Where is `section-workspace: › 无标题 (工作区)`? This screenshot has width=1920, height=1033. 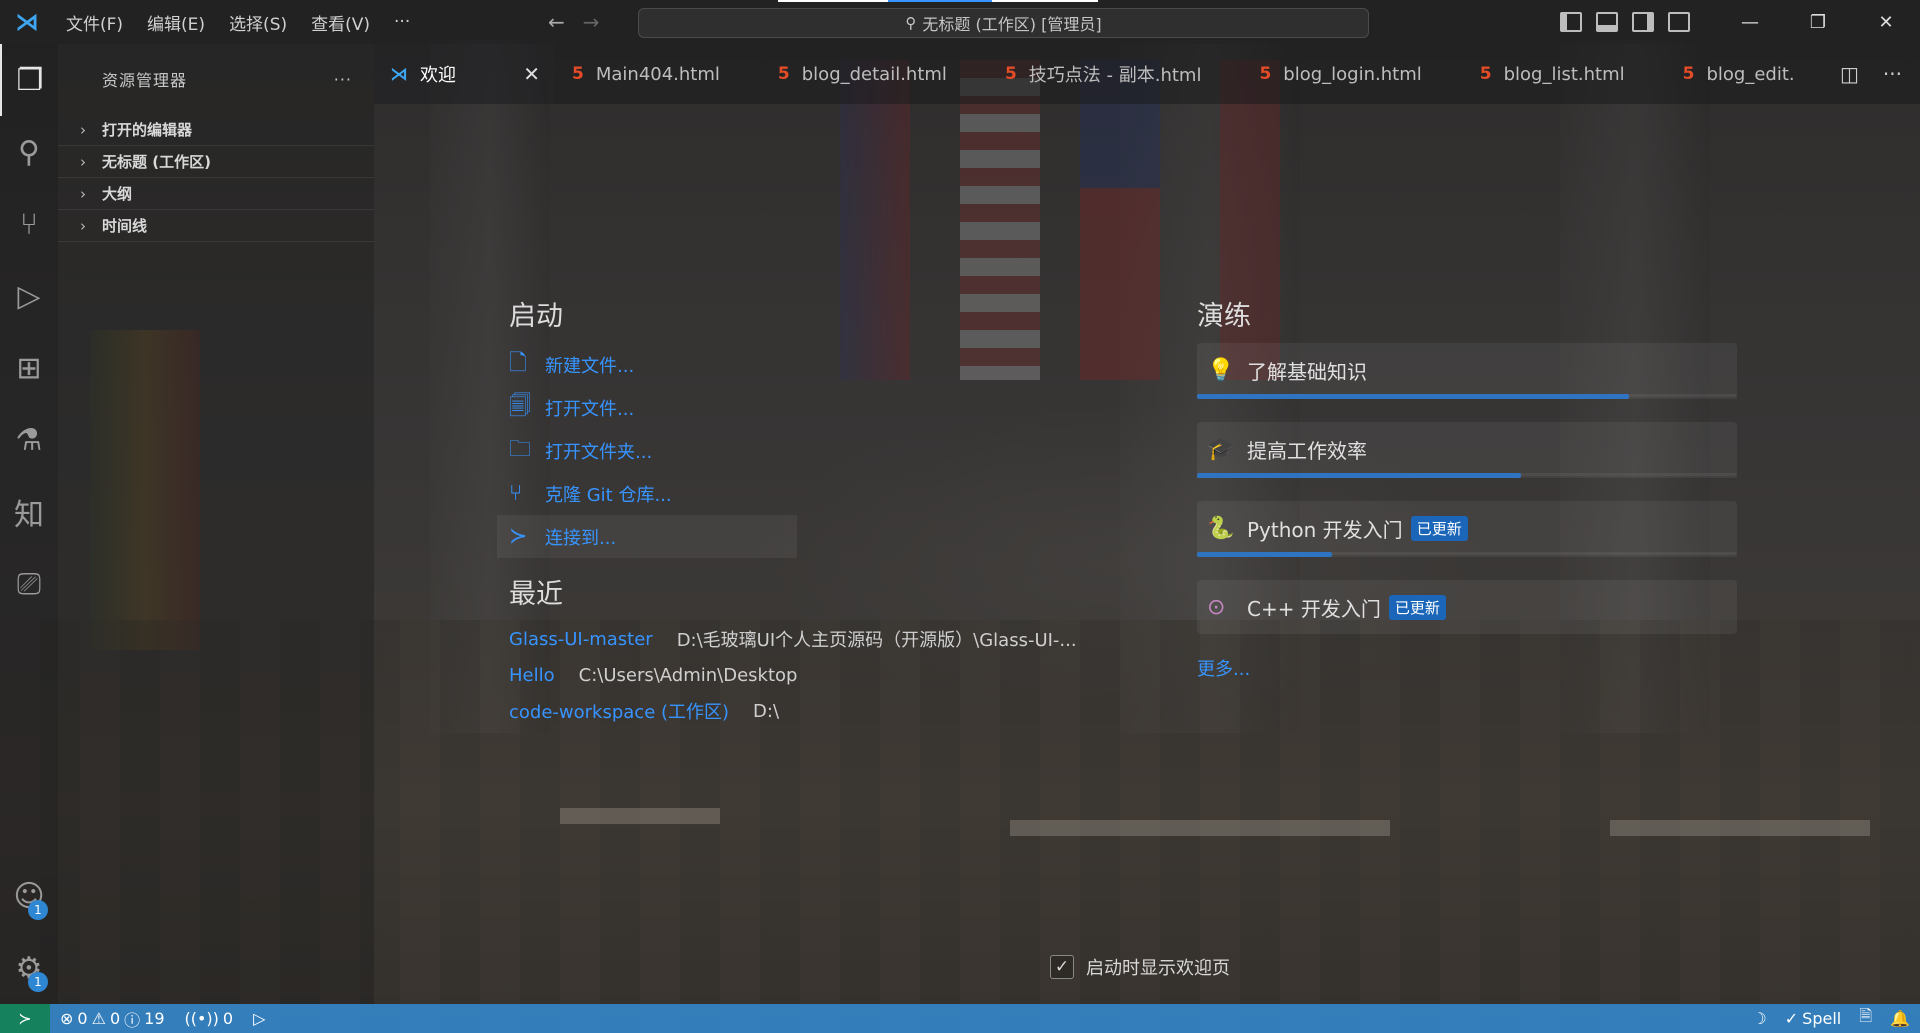 section-workspace: › 无标题 (工作区) is located at coordinates (216, 162).